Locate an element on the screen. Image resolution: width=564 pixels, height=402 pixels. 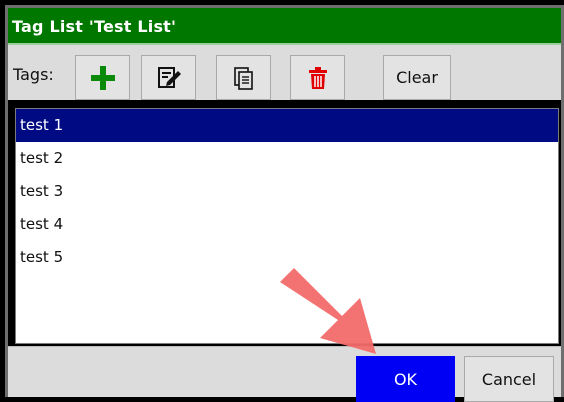
copy-icon is located at coordinates (243, 78).